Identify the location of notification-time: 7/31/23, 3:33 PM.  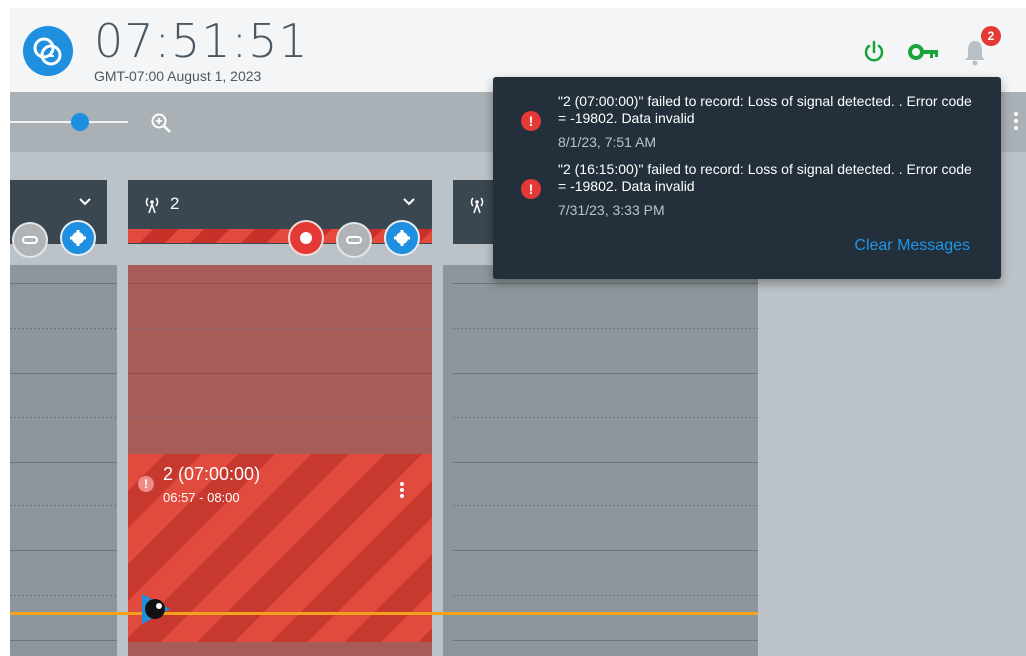
(611, 210).